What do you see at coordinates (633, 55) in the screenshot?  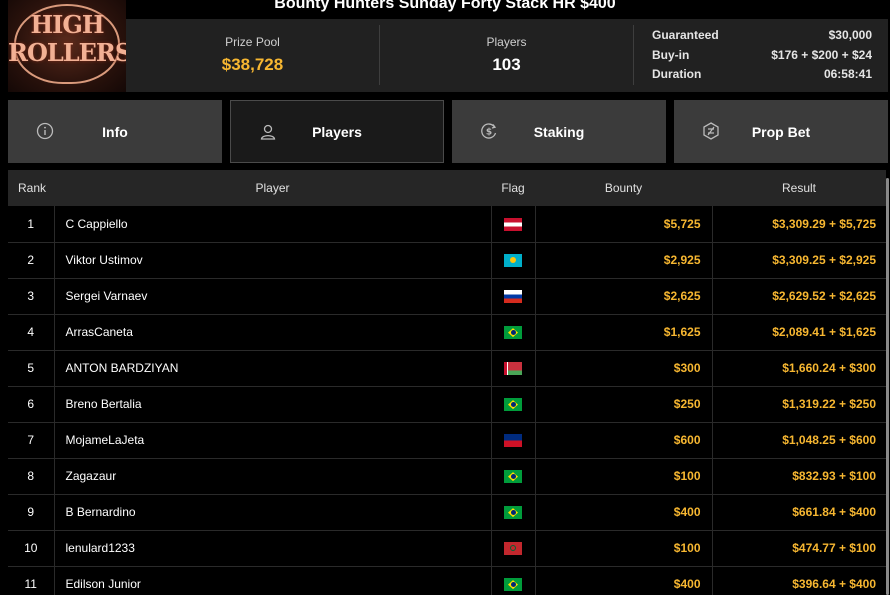 I see `stat-divider` at bounding box center [633, 55].